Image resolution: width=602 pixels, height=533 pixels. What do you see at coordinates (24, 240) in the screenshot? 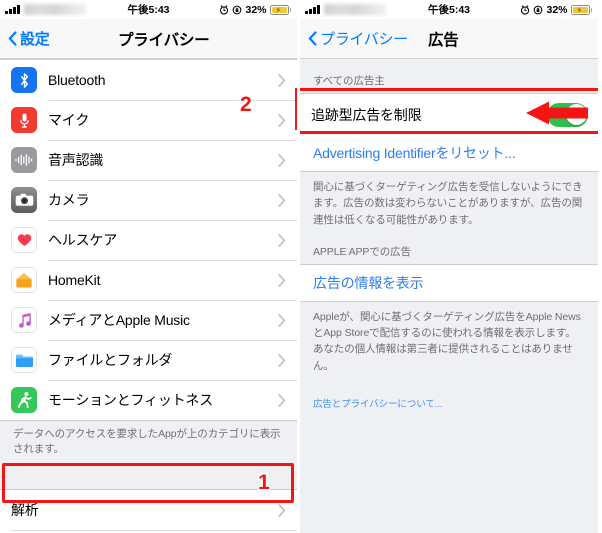
I see `health-heart-icon` at bounding box center [24, 240].